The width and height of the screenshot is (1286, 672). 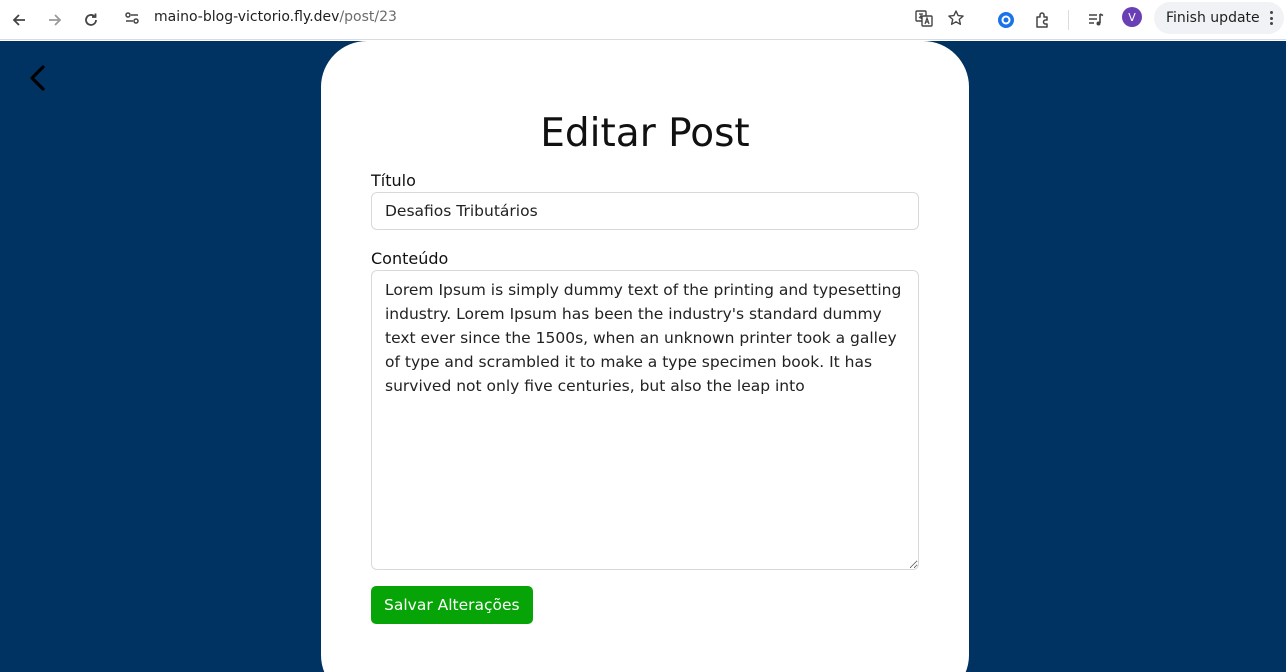 I want to click on profile-avatar: V, so click(x=1132, y=17).